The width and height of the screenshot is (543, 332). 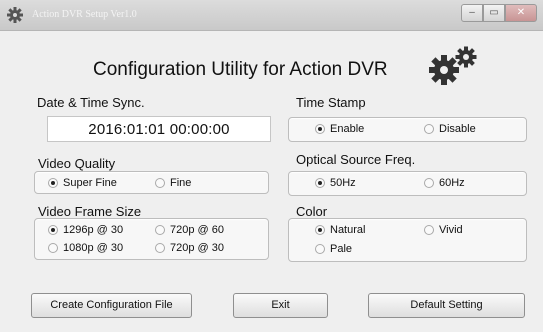 I want to click on radio-disable: Disable, so click(x=450, y=129).